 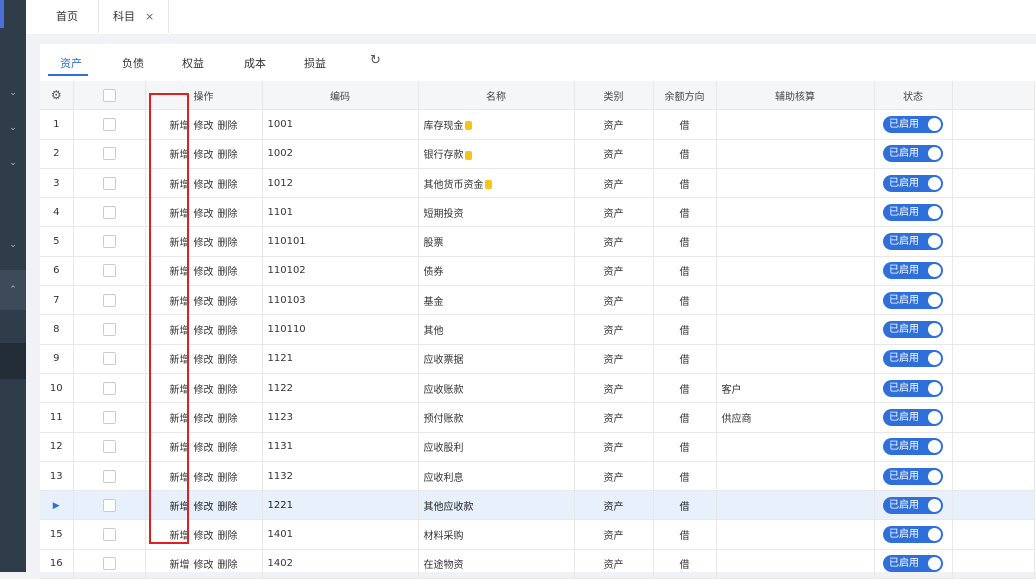 I want to click on table-row: 5 新增 修改 删除 110101 股票 资产借已启用, so click(x=537, y=241).